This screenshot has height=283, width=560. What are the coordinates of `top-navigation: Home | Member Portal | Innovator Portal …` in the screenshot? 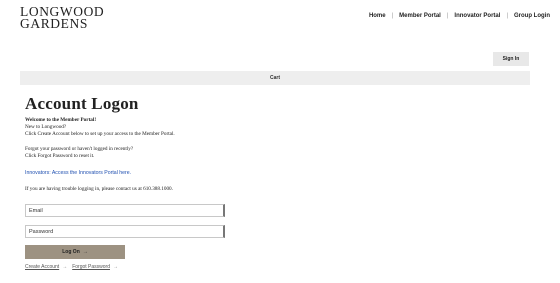 It's located at (459, 16).